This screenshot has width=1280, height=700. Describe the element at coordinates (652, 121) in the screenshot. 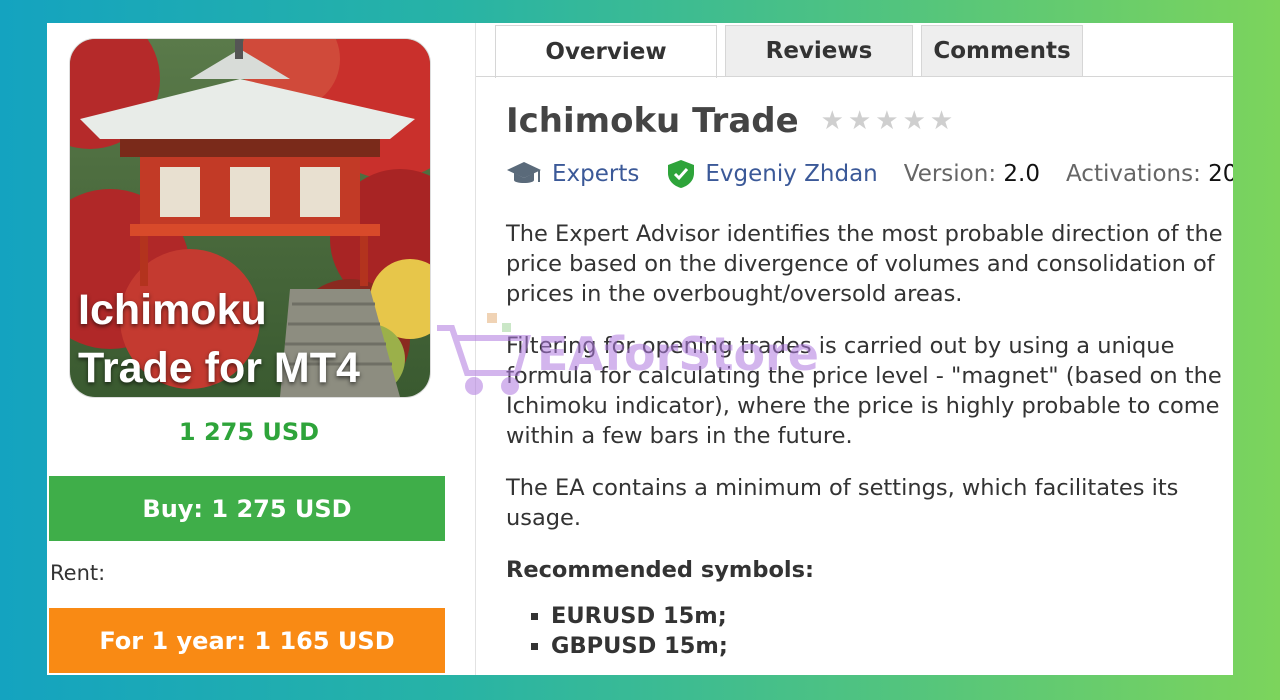

I see `product-title: Ichimoku Trade` at that location.